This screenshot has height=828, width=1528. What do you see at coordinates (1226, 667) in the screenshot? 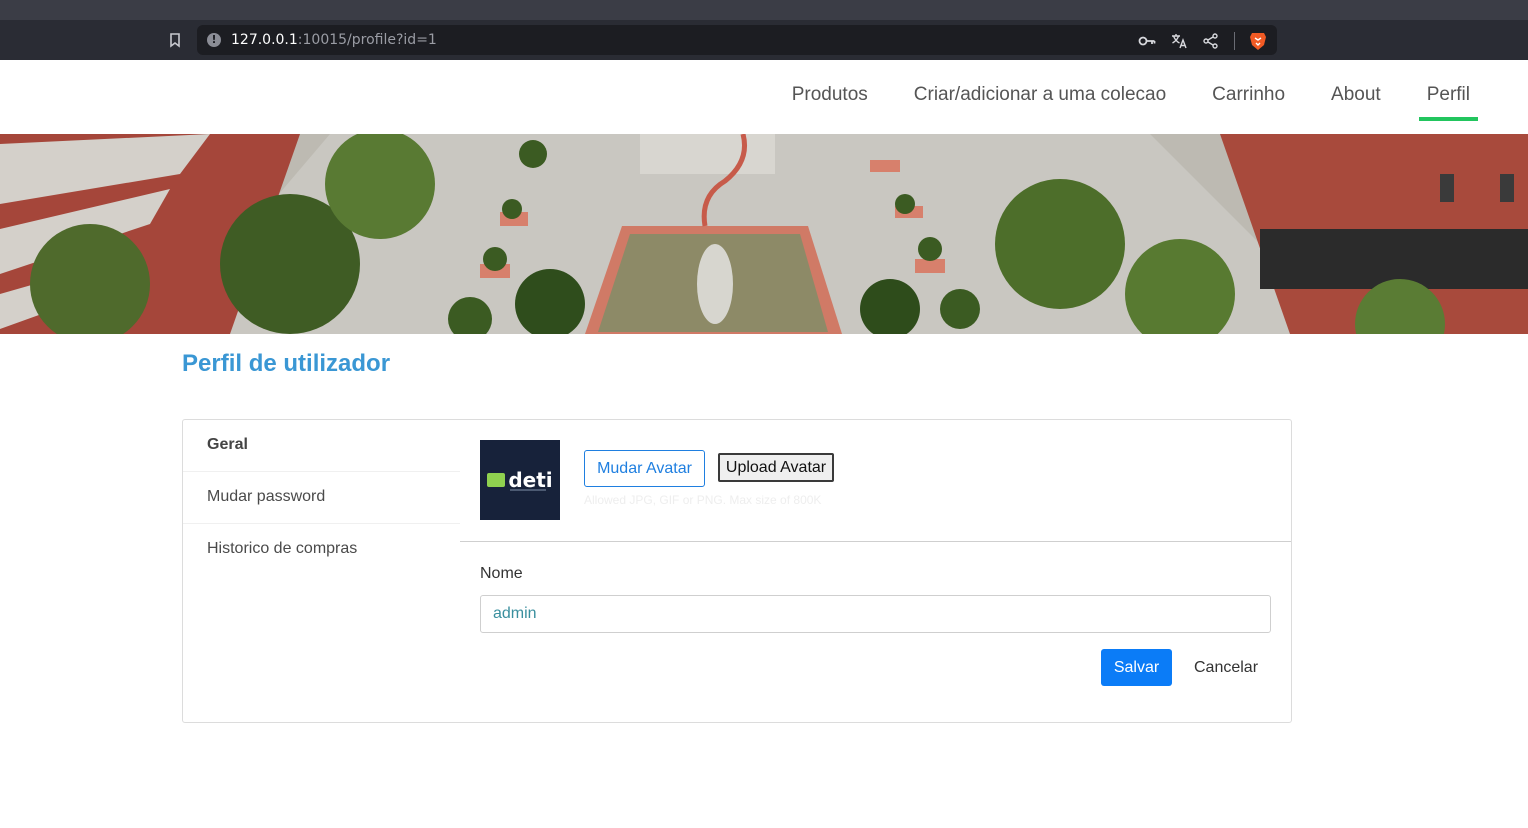
I see `cancel-button: Cancelar` at bounding box center [1226, 667].